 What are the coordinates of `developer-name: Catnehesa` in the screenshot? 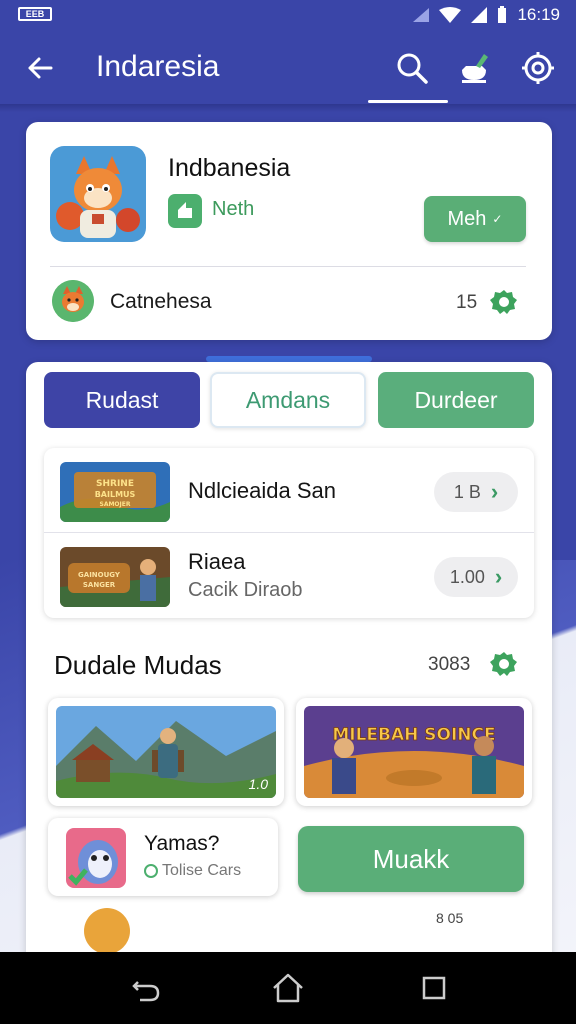 It's located at (161, 302).